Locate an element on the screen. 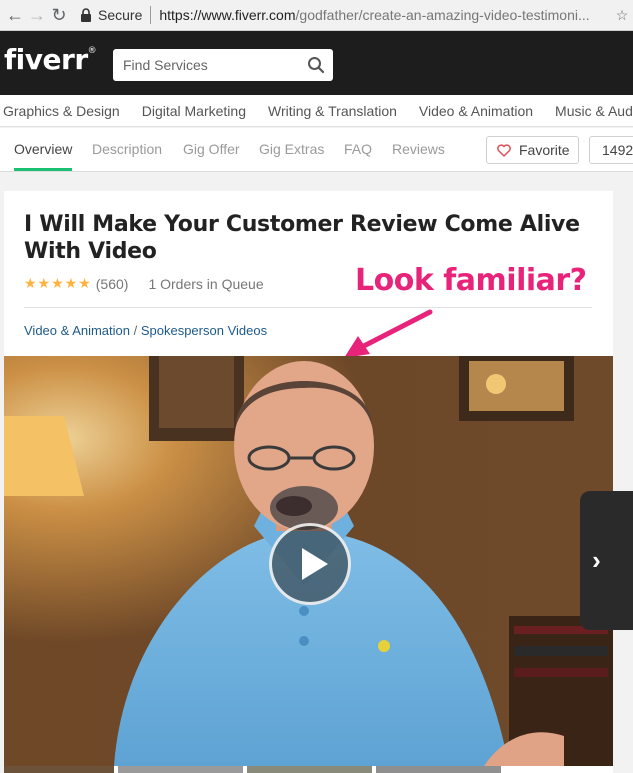 This screenshot has width=633, height=773. tab-gig-offer: Gig Offer is located at coordinates (211, 149).